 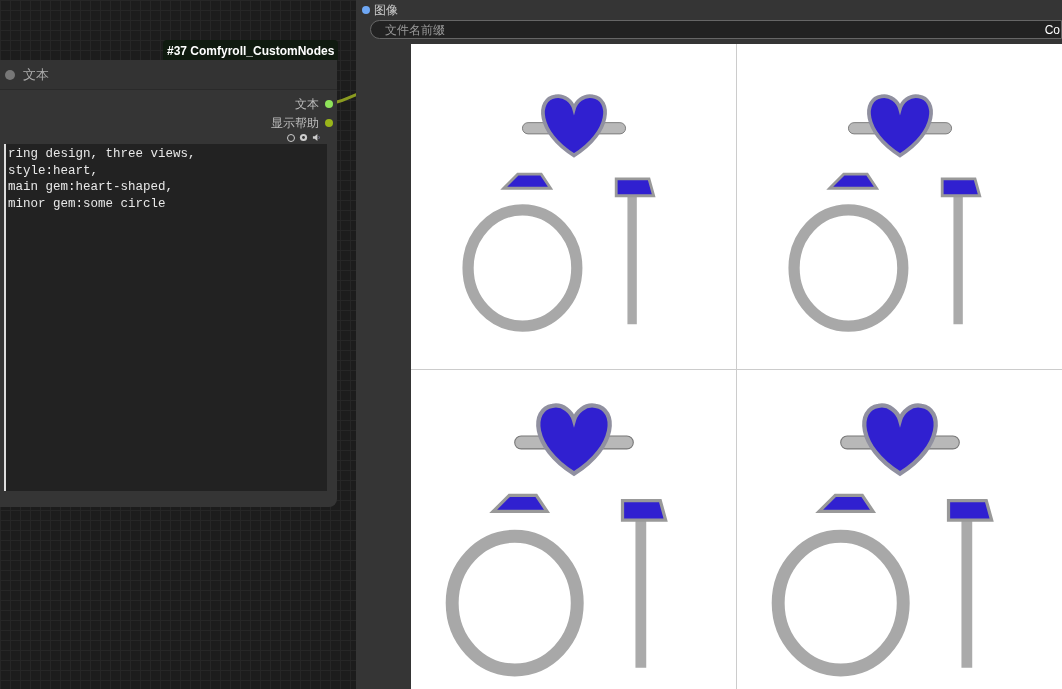 I want to click on output-label: 文本, so click(x=307, y=104).